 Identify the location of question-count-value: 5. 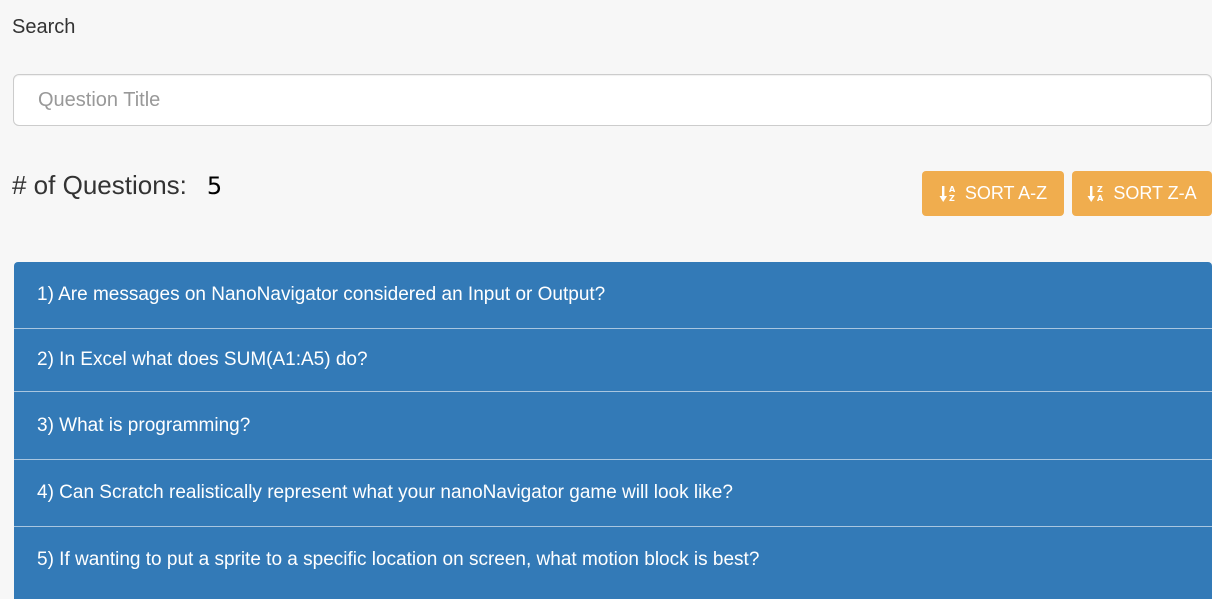
(214, 186).